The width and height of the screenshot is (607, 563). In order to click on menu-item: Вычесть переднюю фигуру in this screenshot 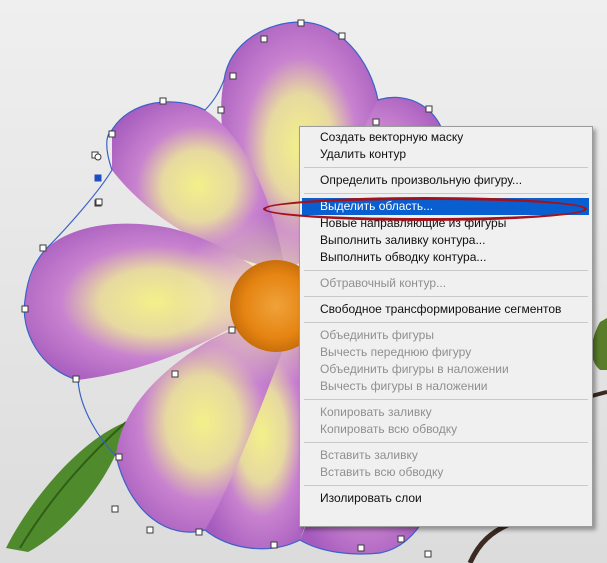, I will do `click(396, 352)`.